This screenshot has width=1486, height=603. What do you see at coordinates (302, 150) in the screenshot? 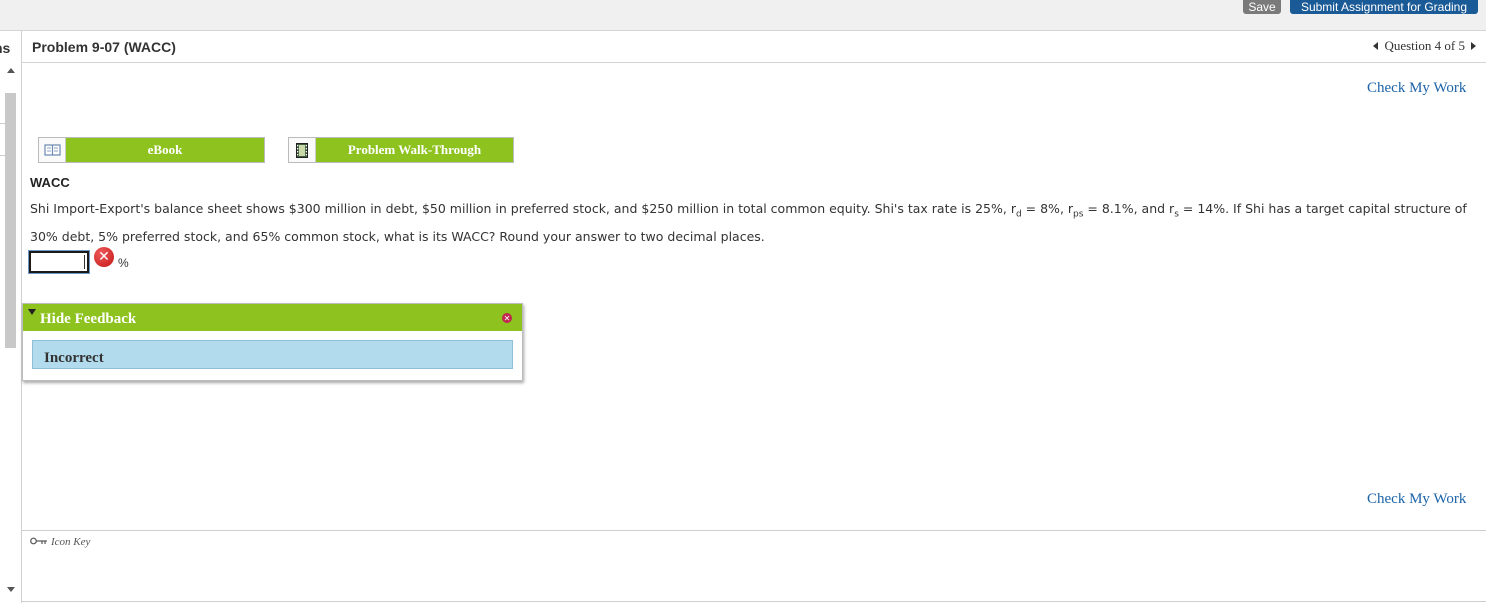
I see `film-icon` at bounding box center [302, 150].